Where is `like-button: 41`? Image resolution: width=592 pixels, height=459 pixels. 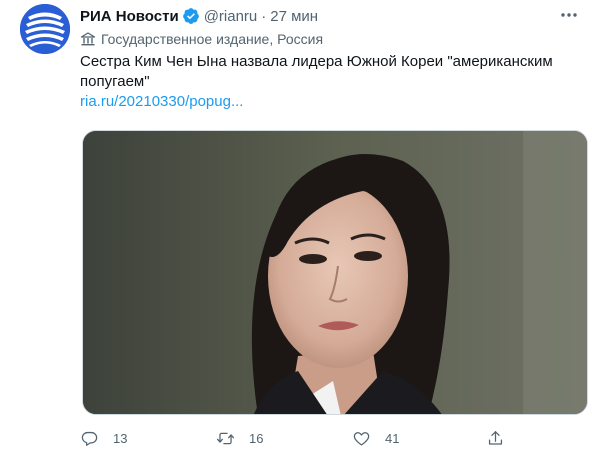
like-button: 41 is located at coordinates (375, 438).